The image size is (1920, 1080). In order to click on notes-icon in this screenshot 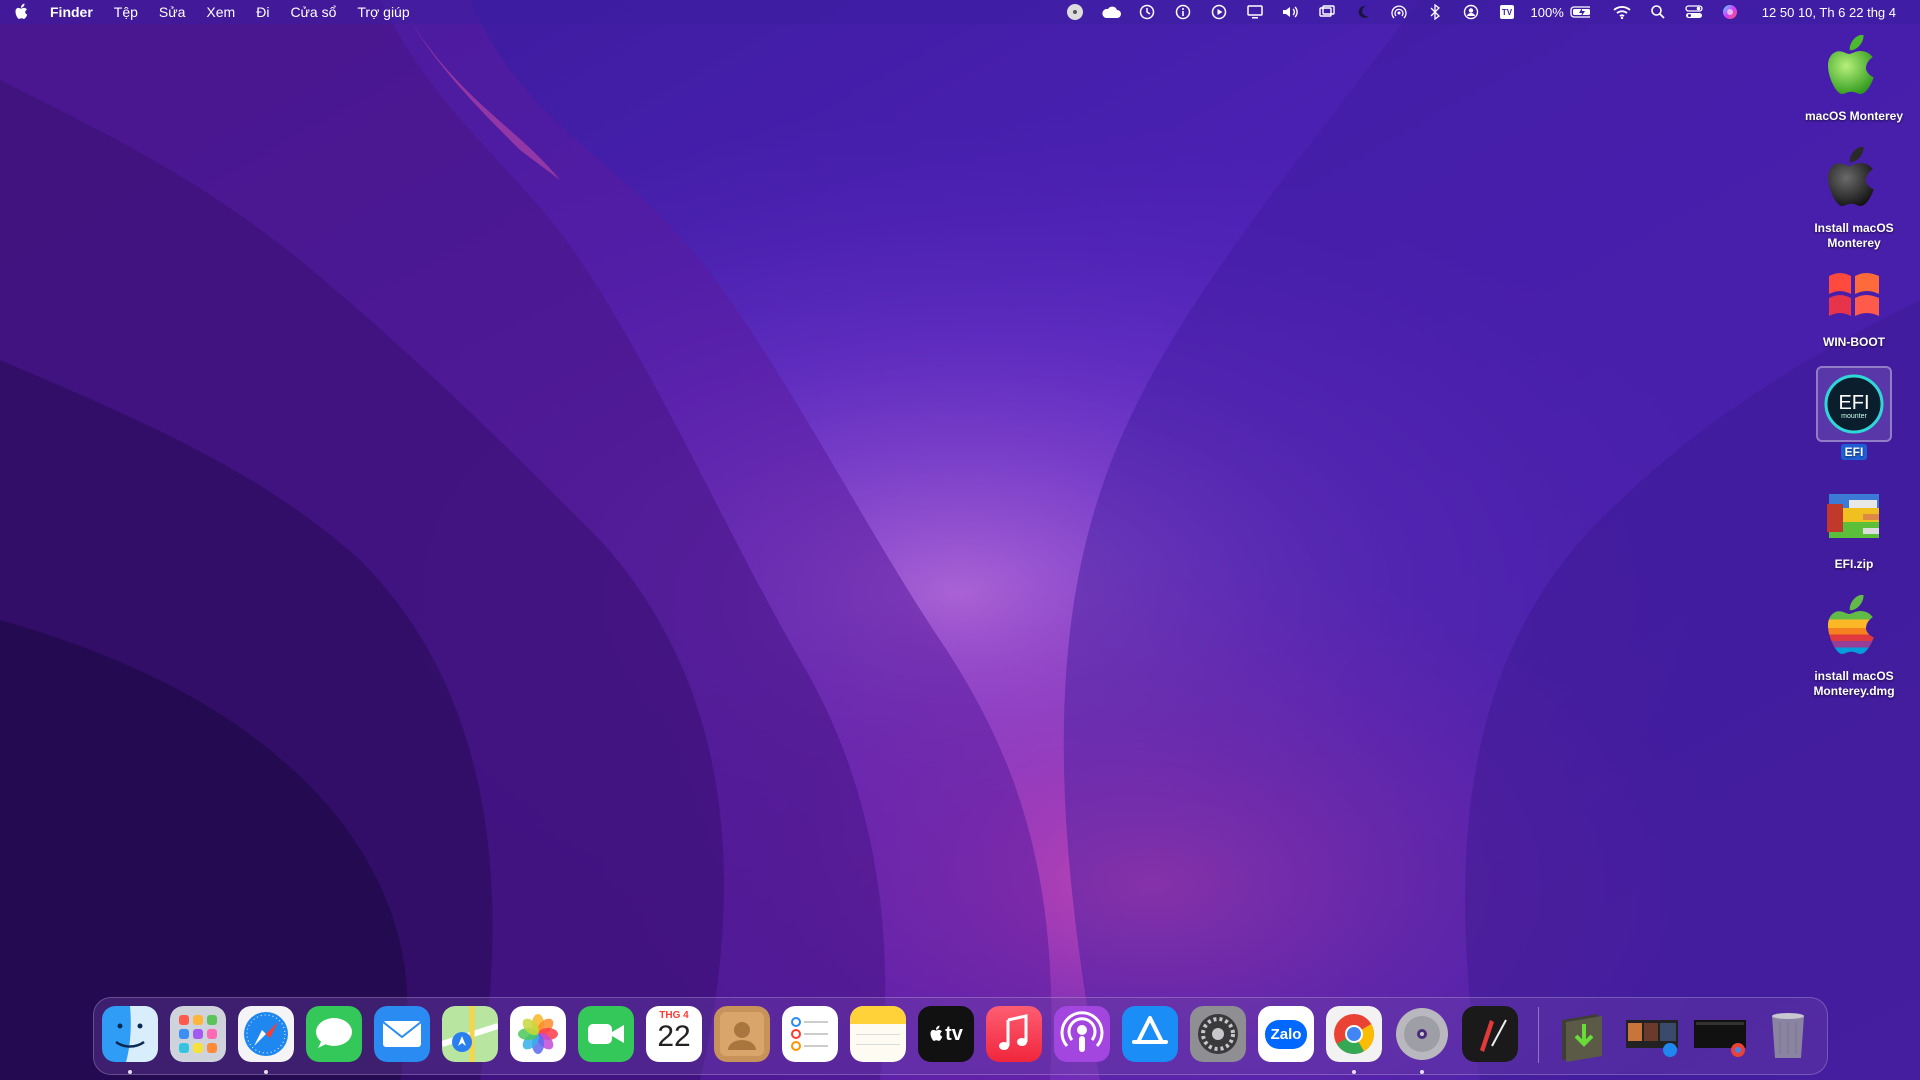, I will do `click(878, 1034)`.